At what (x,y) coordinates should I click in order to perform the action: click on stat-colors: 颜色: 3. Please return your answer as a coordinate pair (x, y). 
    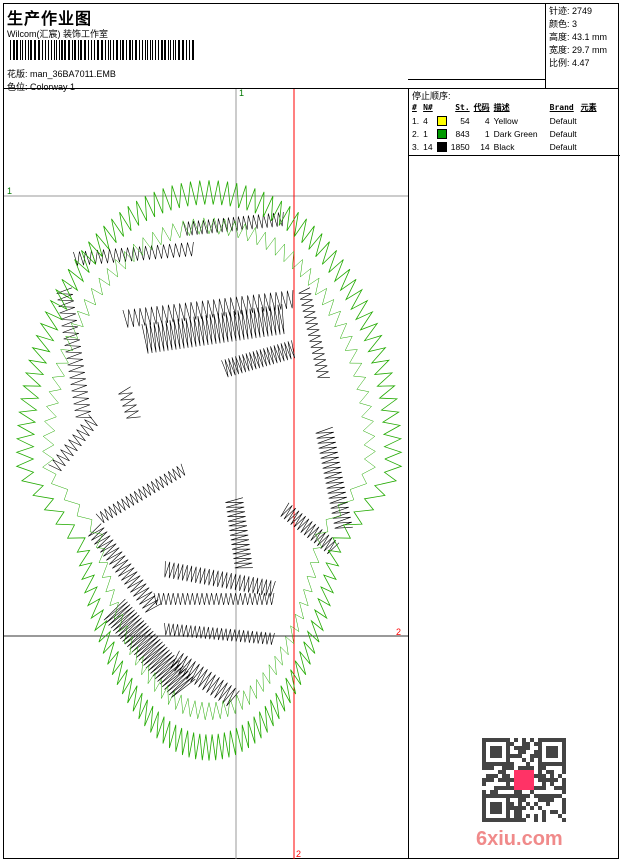
    Looking at the image, I should click on (563, 24).